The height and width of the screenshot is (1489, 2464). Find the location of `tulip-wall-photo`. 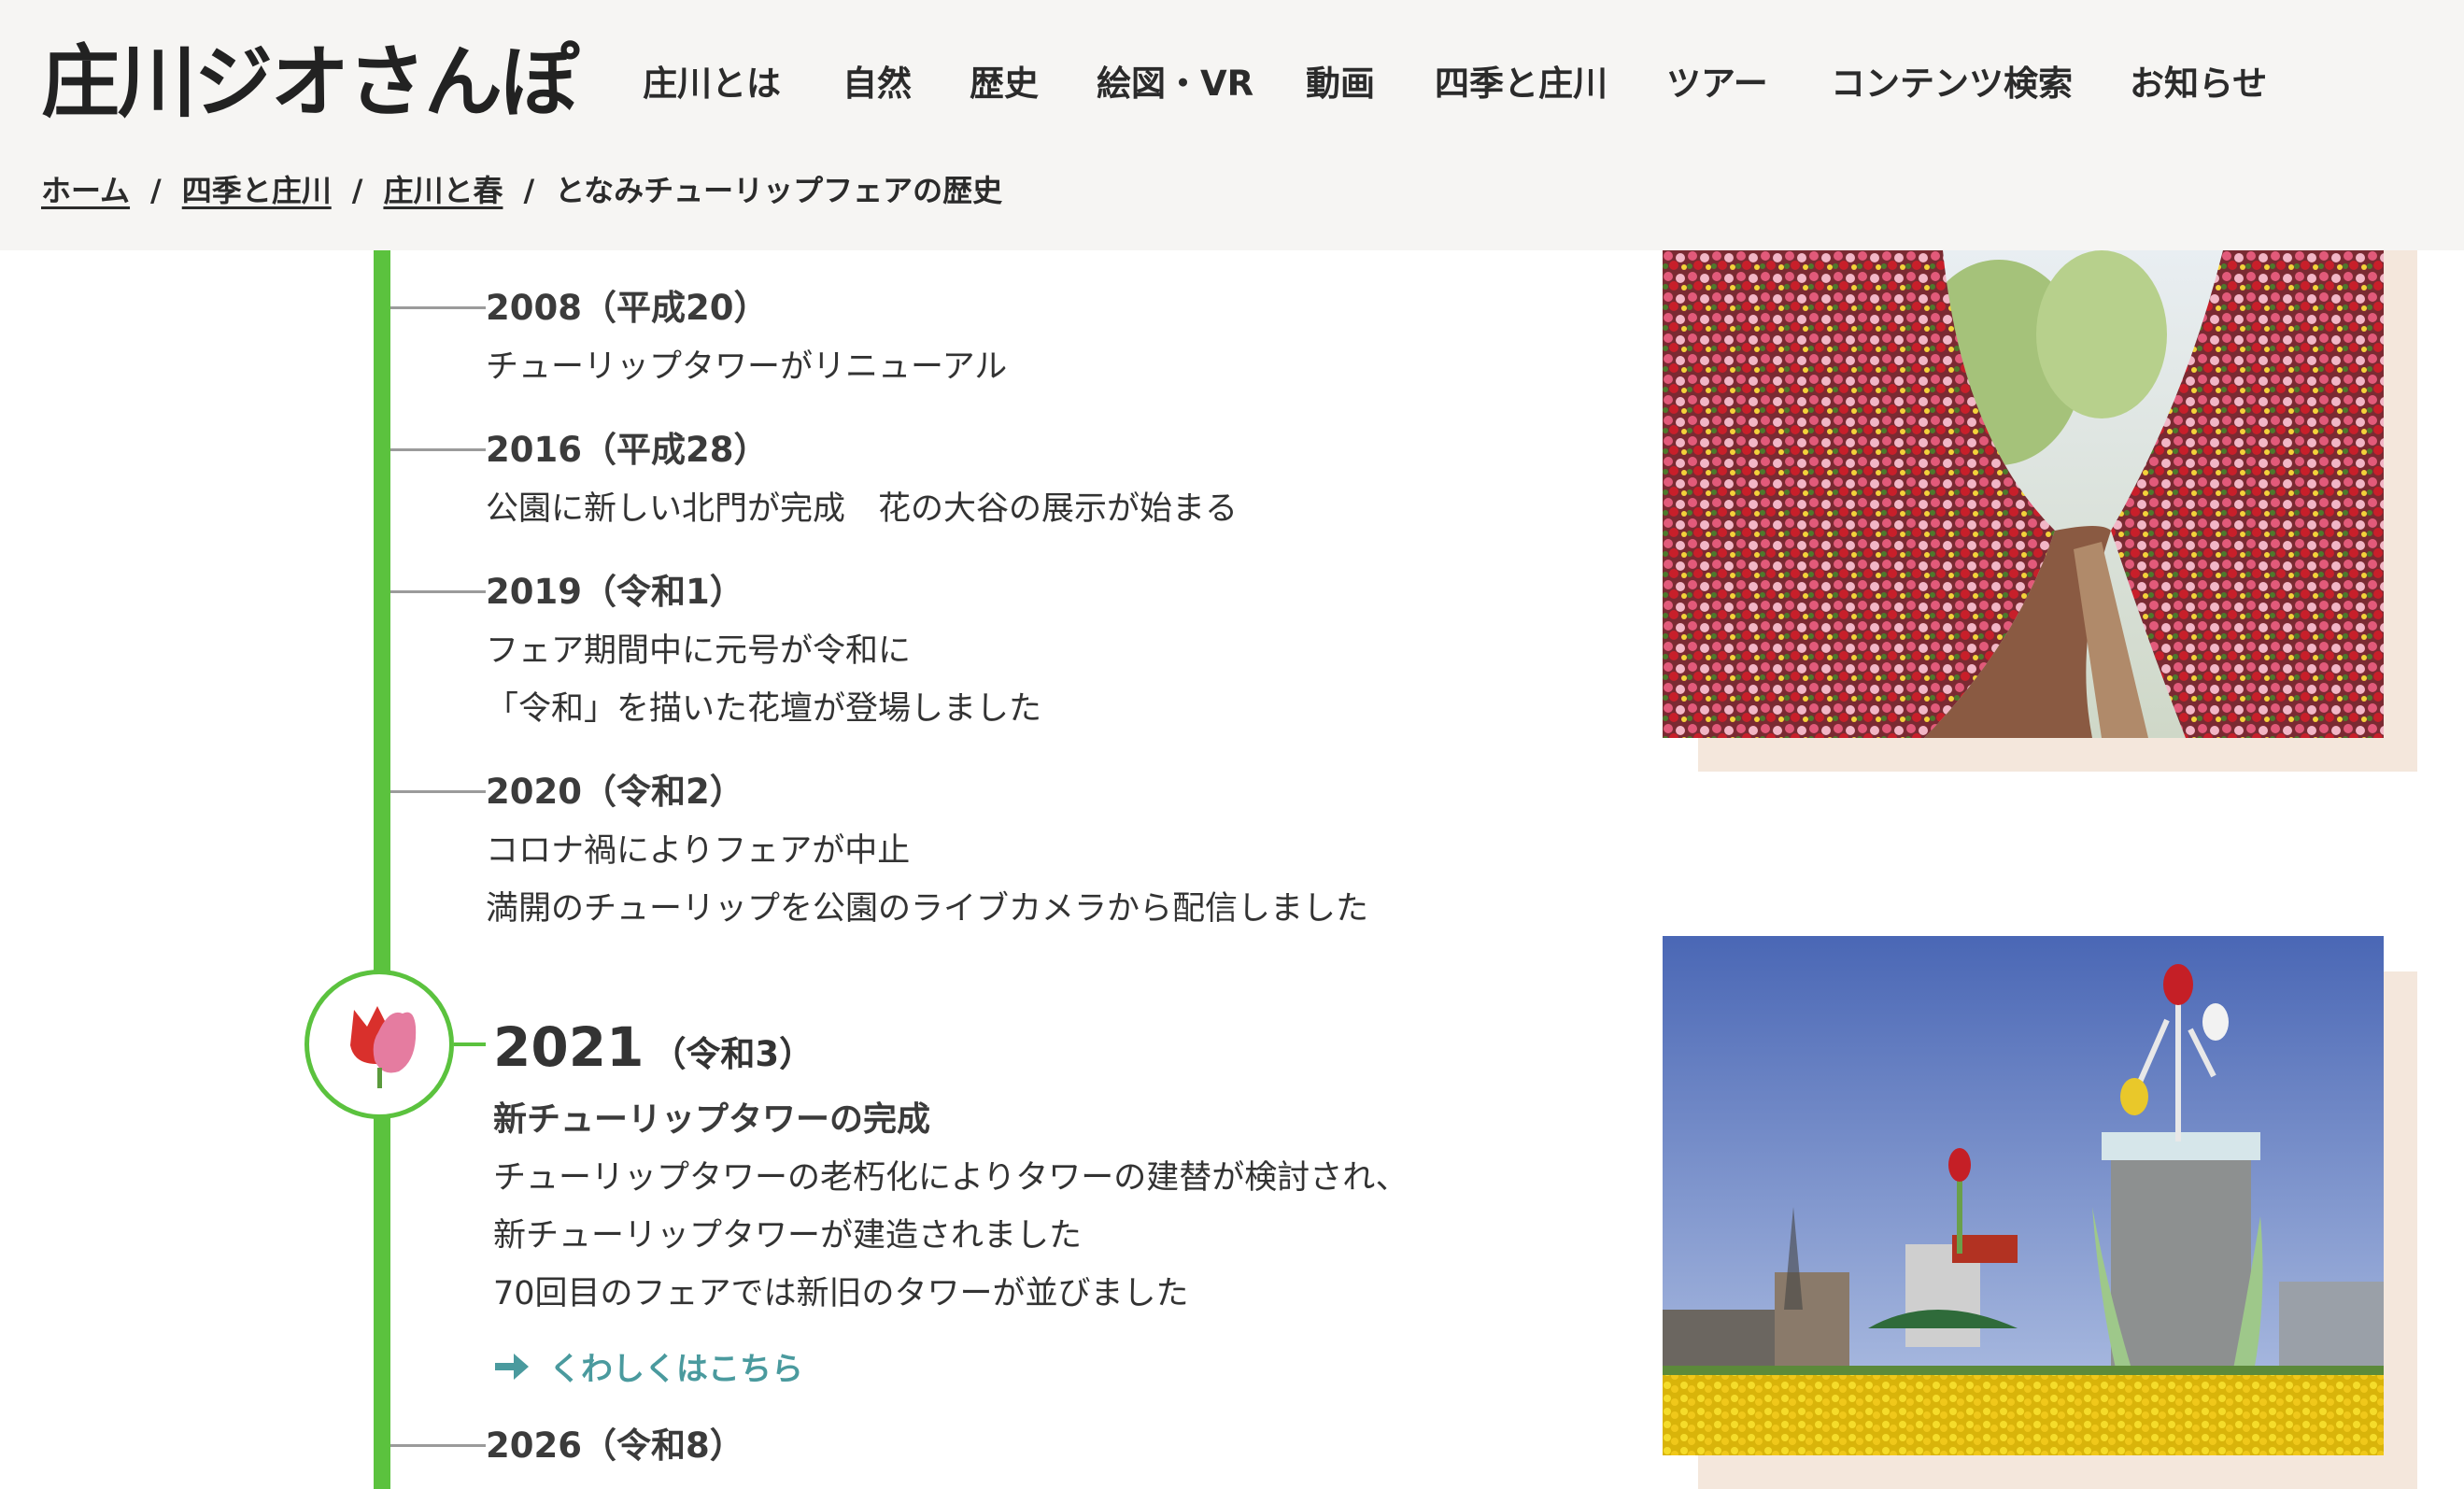

tulip-wall-photo is located at coordinates (2024, 494).